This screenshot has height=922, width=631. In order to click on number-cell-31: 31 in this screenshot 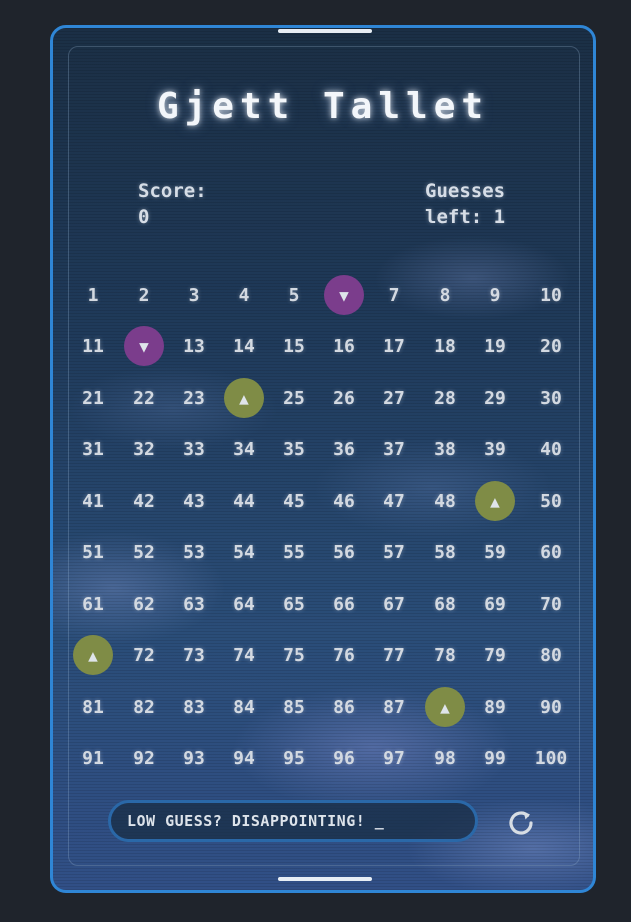, I will do `click(93, 449)`.